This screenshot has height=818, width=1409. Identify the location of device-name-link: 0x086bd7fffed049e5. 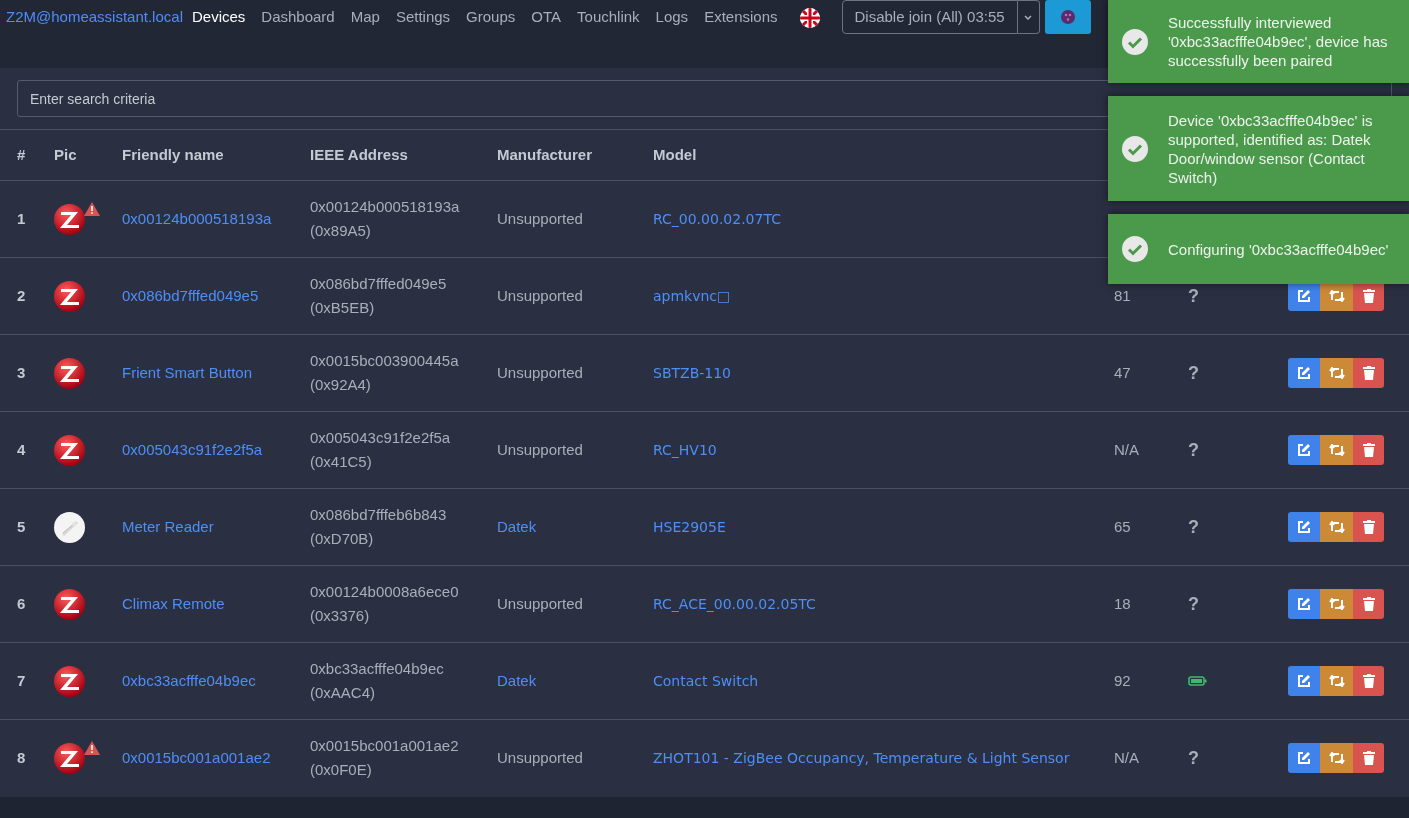
(190, 295).